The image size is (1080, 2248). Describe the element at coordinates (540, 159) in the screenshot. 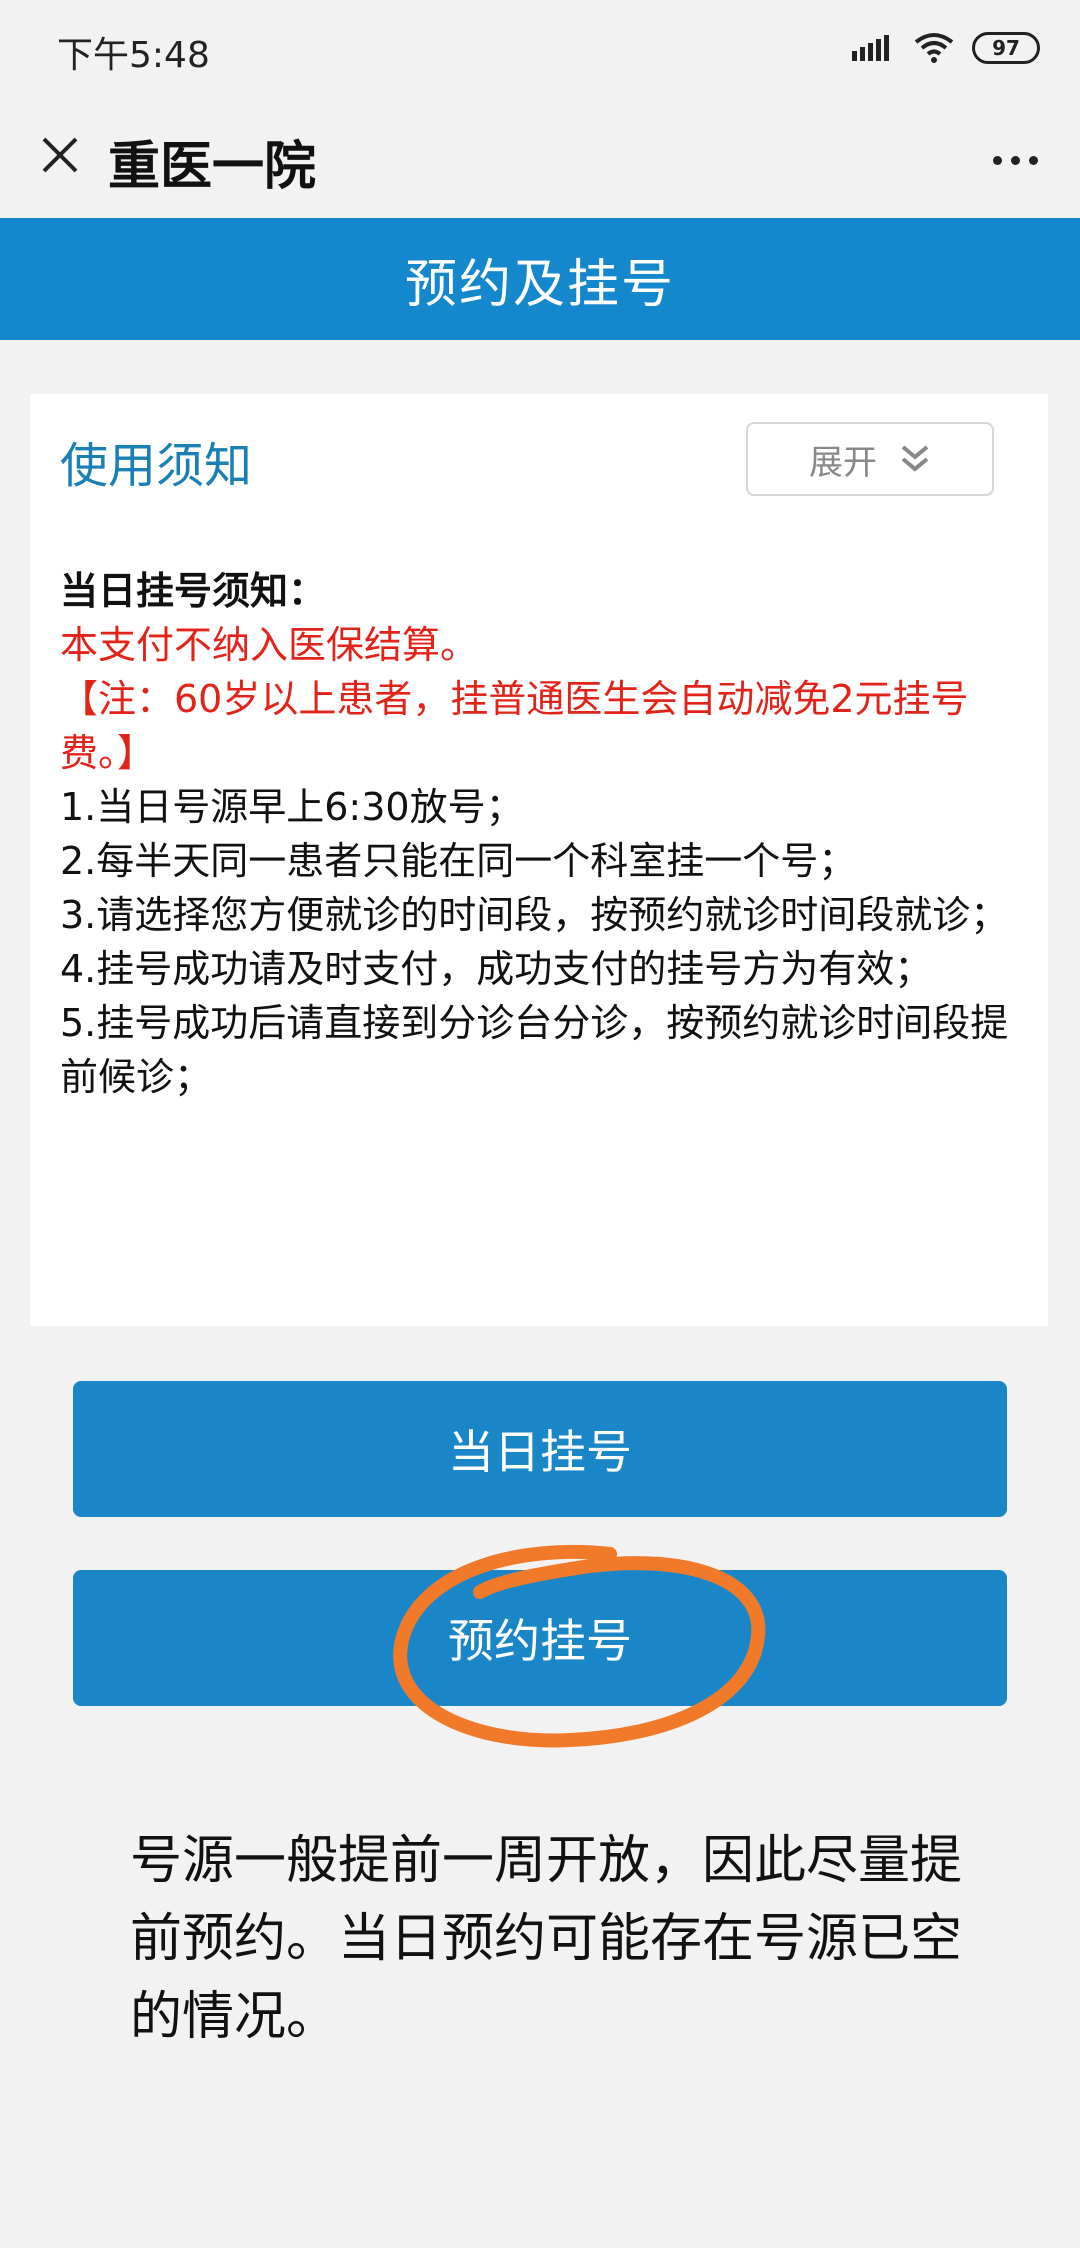

I see `title-bar: 重医一院` at that location.